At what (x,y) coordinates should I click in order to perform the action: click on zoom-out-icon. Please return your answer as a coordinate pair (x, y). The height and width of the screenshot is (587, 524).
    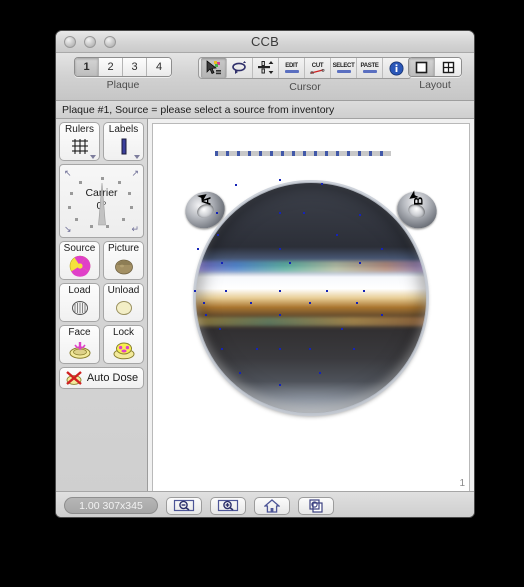
    Looking at the image, I should click on (184, 505).